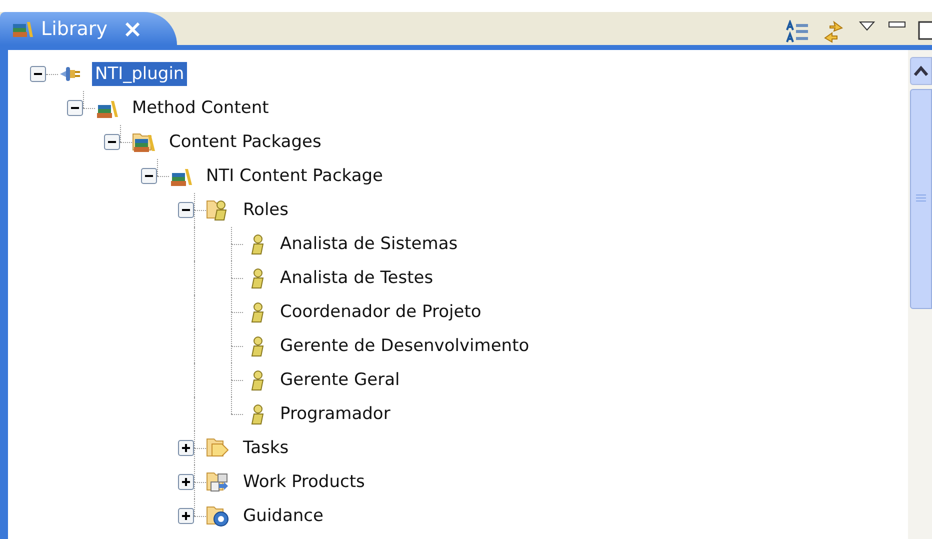 The image size is (932, 539). I want to click on tree-layout-icon, so click(797, 32).